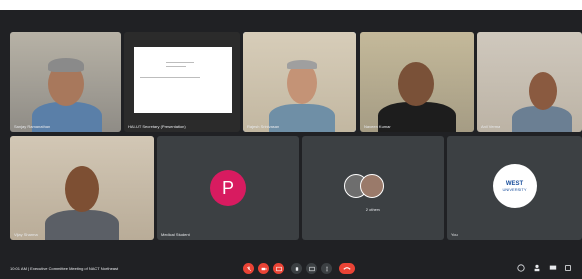 Image resolution: width=582 pixels, height=279 pixels. I want to click on captions-icon, so click(278, 268).